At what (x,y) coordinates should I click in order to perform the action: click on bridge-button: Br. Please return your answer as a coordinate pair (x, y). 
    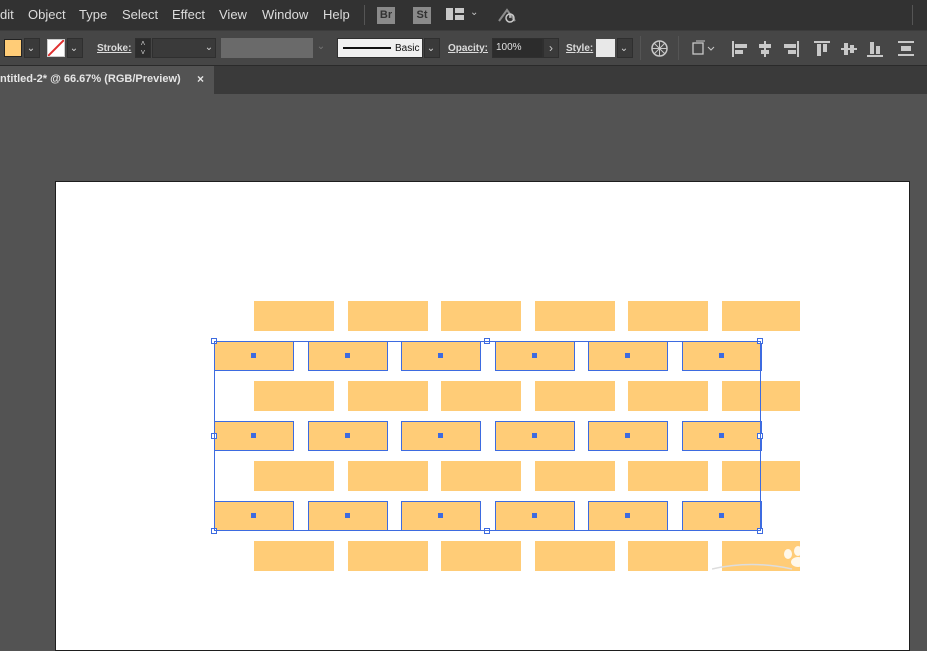
    Looking at the image, I should click on (386, 15).